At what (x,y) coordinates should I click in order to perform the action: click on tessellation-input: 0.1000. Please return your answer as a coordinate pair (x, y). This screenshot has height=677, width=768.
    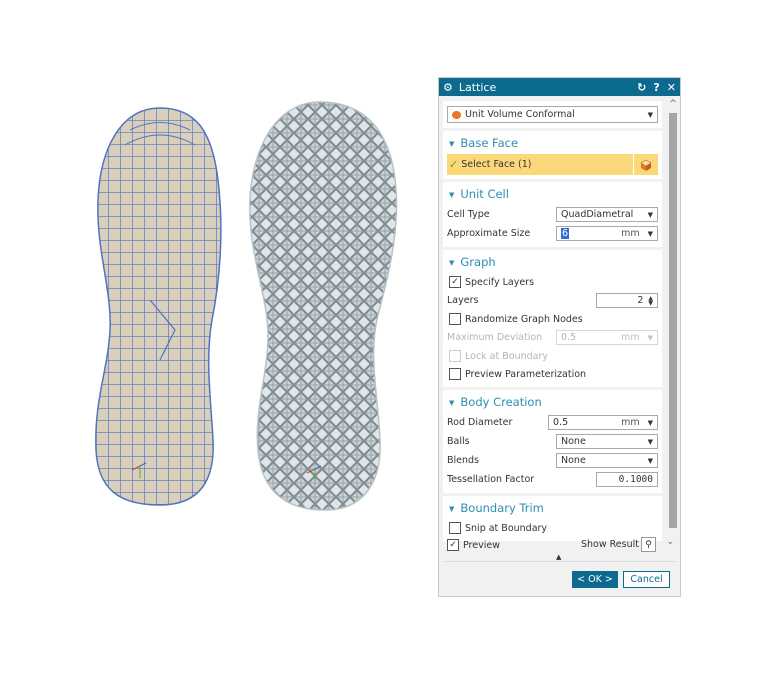
    Looking at the image, I should click on (627, 479).